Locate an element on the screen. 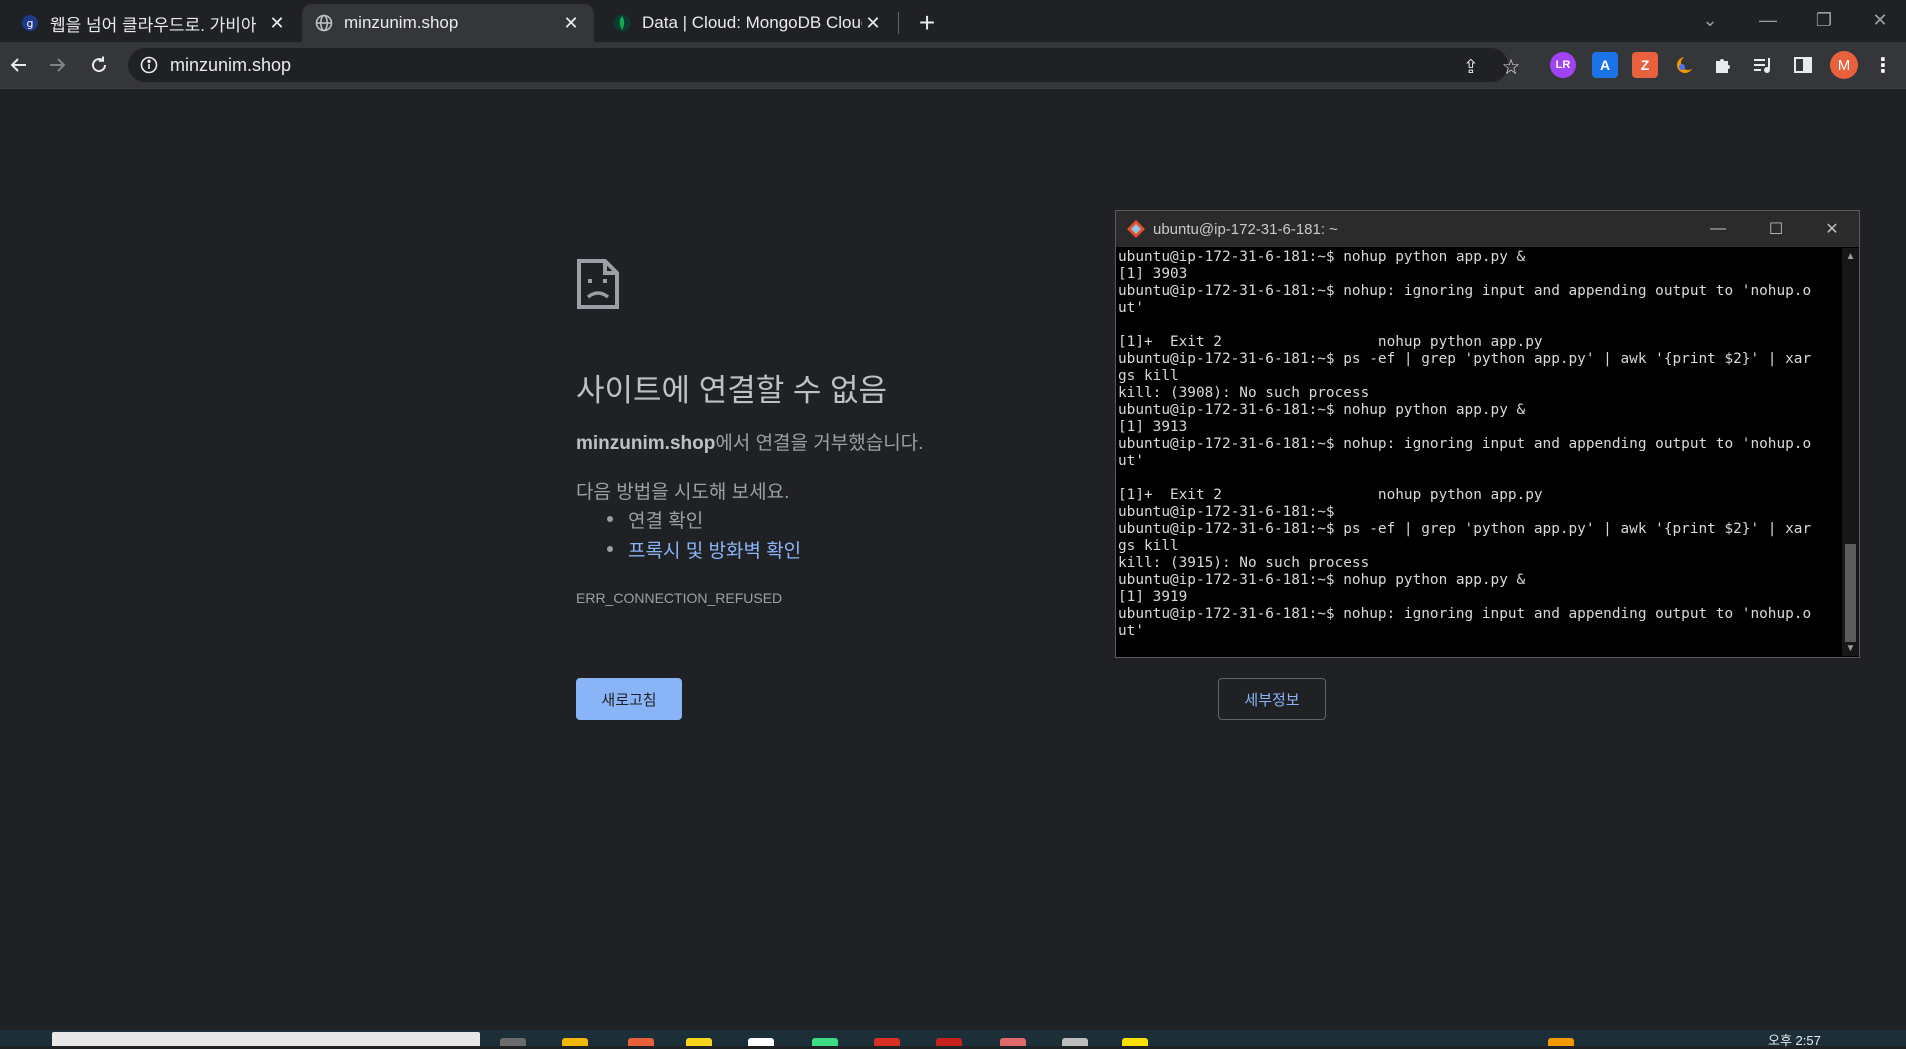  lr-extension-icon: LR is located at coordinates (1563, 65).